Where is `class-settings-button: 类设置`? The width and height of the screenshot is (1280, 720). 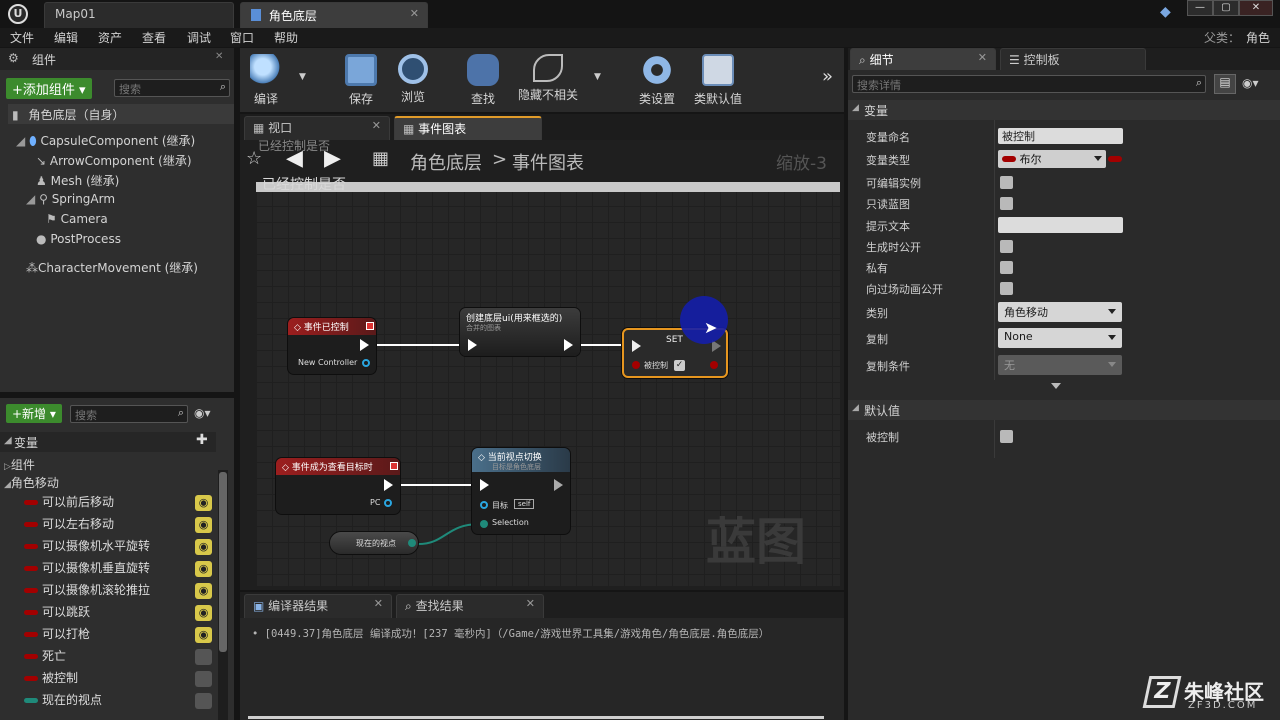
class-settings-button: 类设置 is located at coordinates (657, 79).